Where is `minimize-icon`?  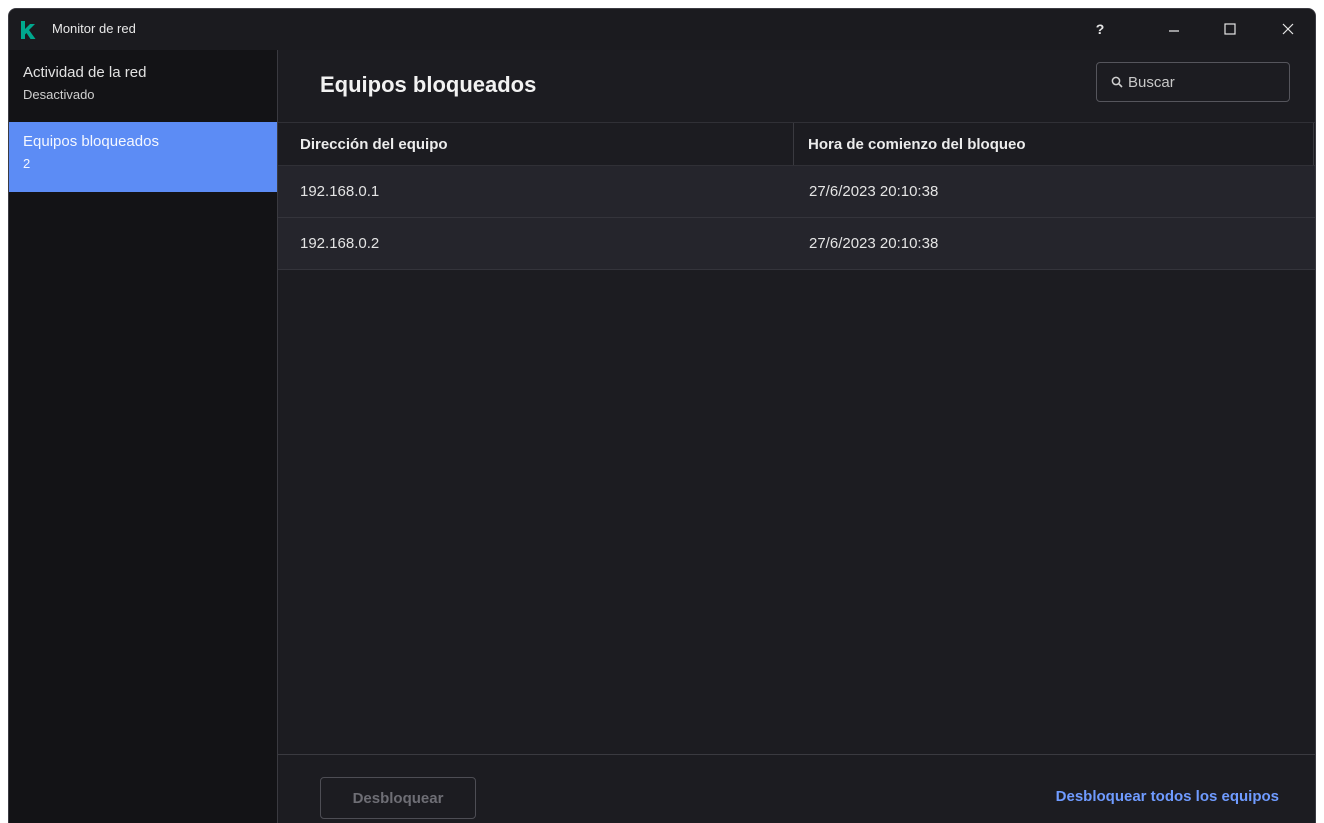
minimize-icon is located at coordinates (1174, 31).